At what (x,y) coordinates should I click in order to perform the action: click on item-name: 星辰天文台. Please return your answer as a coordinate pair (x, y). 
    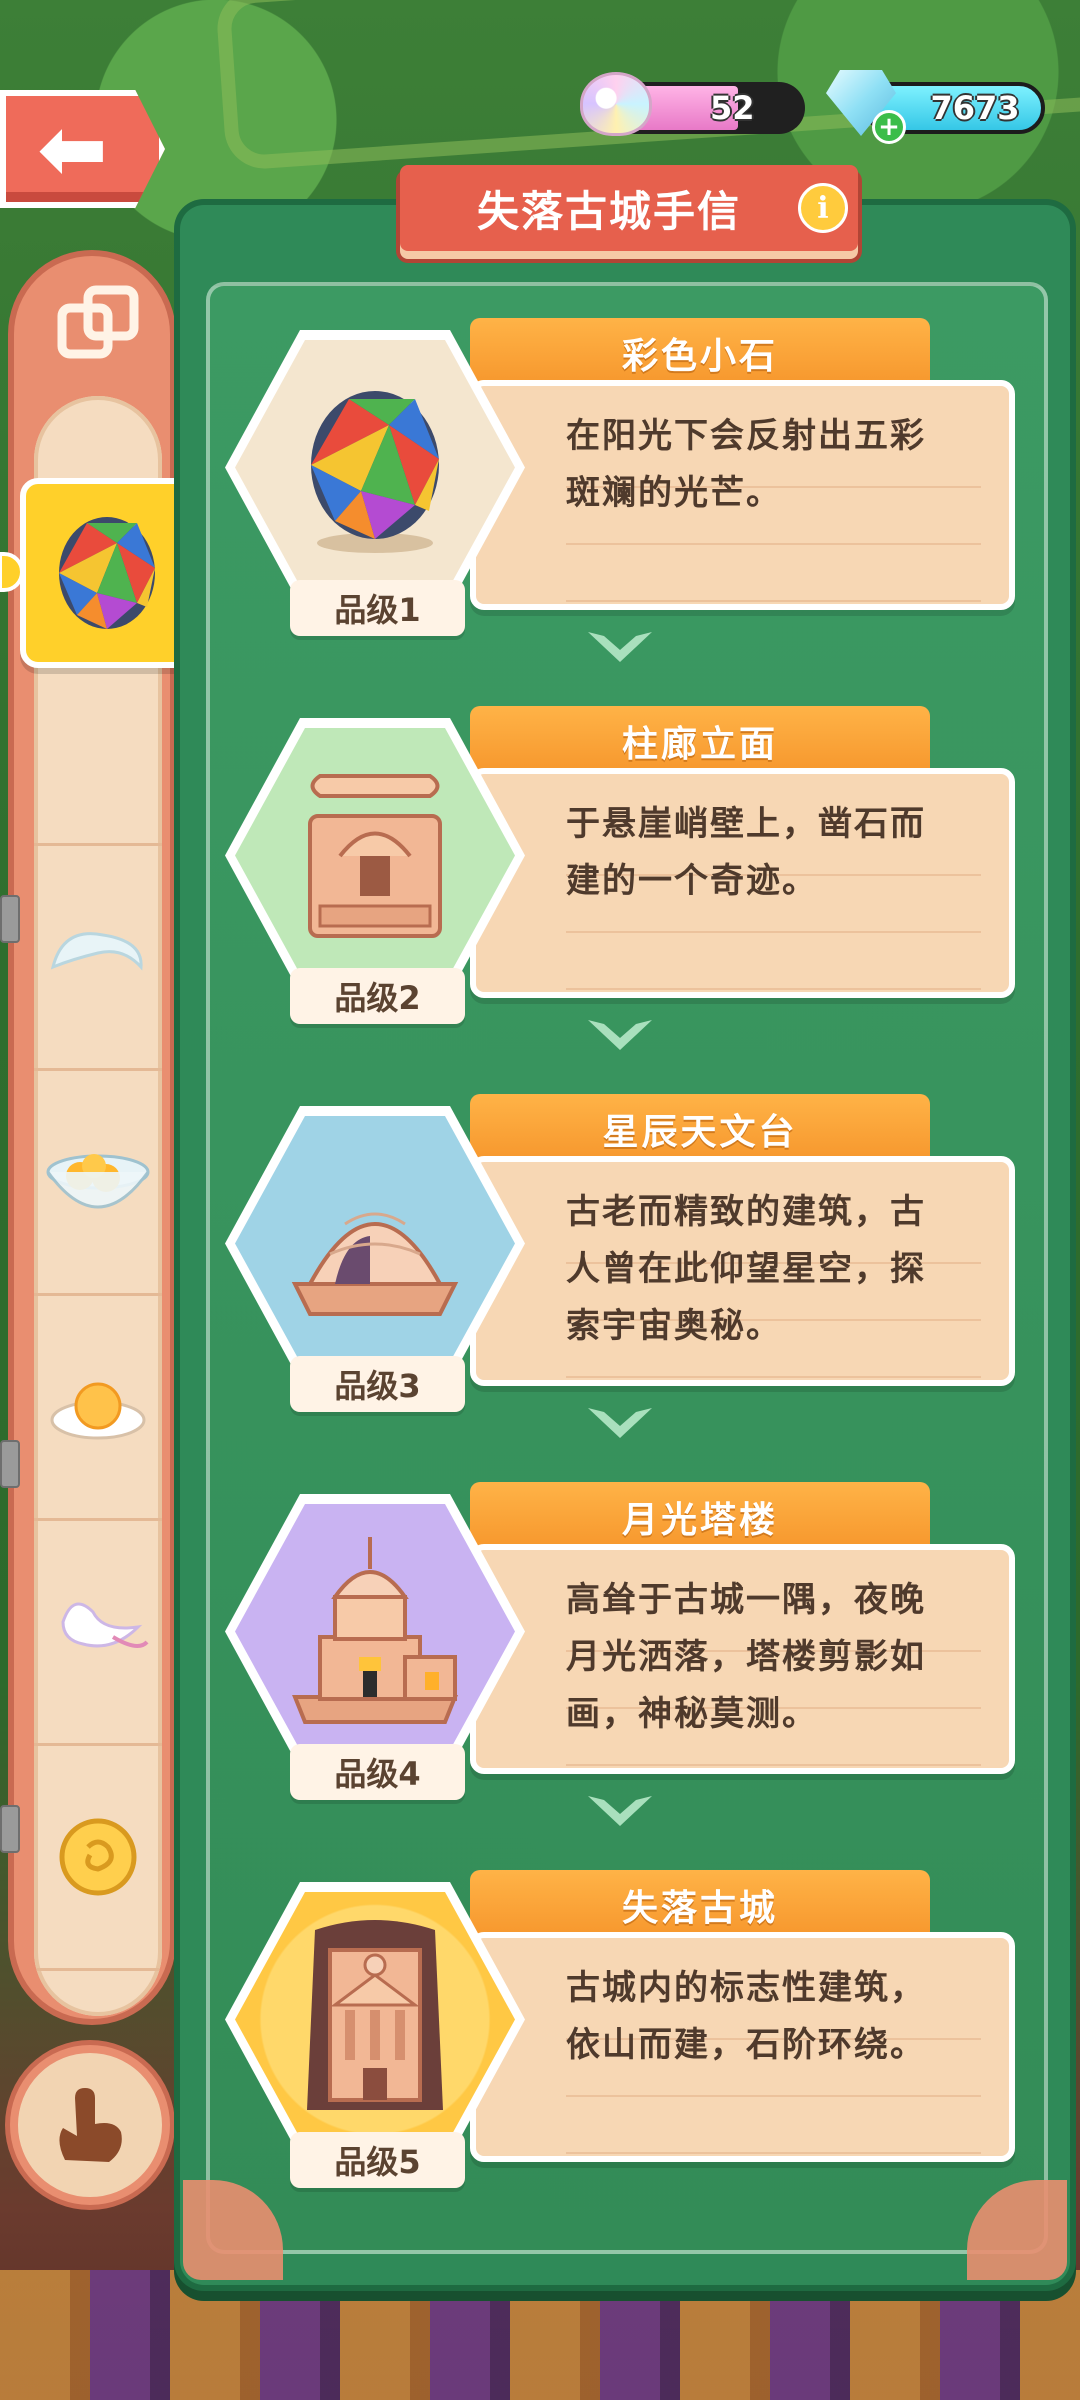
    Looking at the image, I should click on (700, 1132).